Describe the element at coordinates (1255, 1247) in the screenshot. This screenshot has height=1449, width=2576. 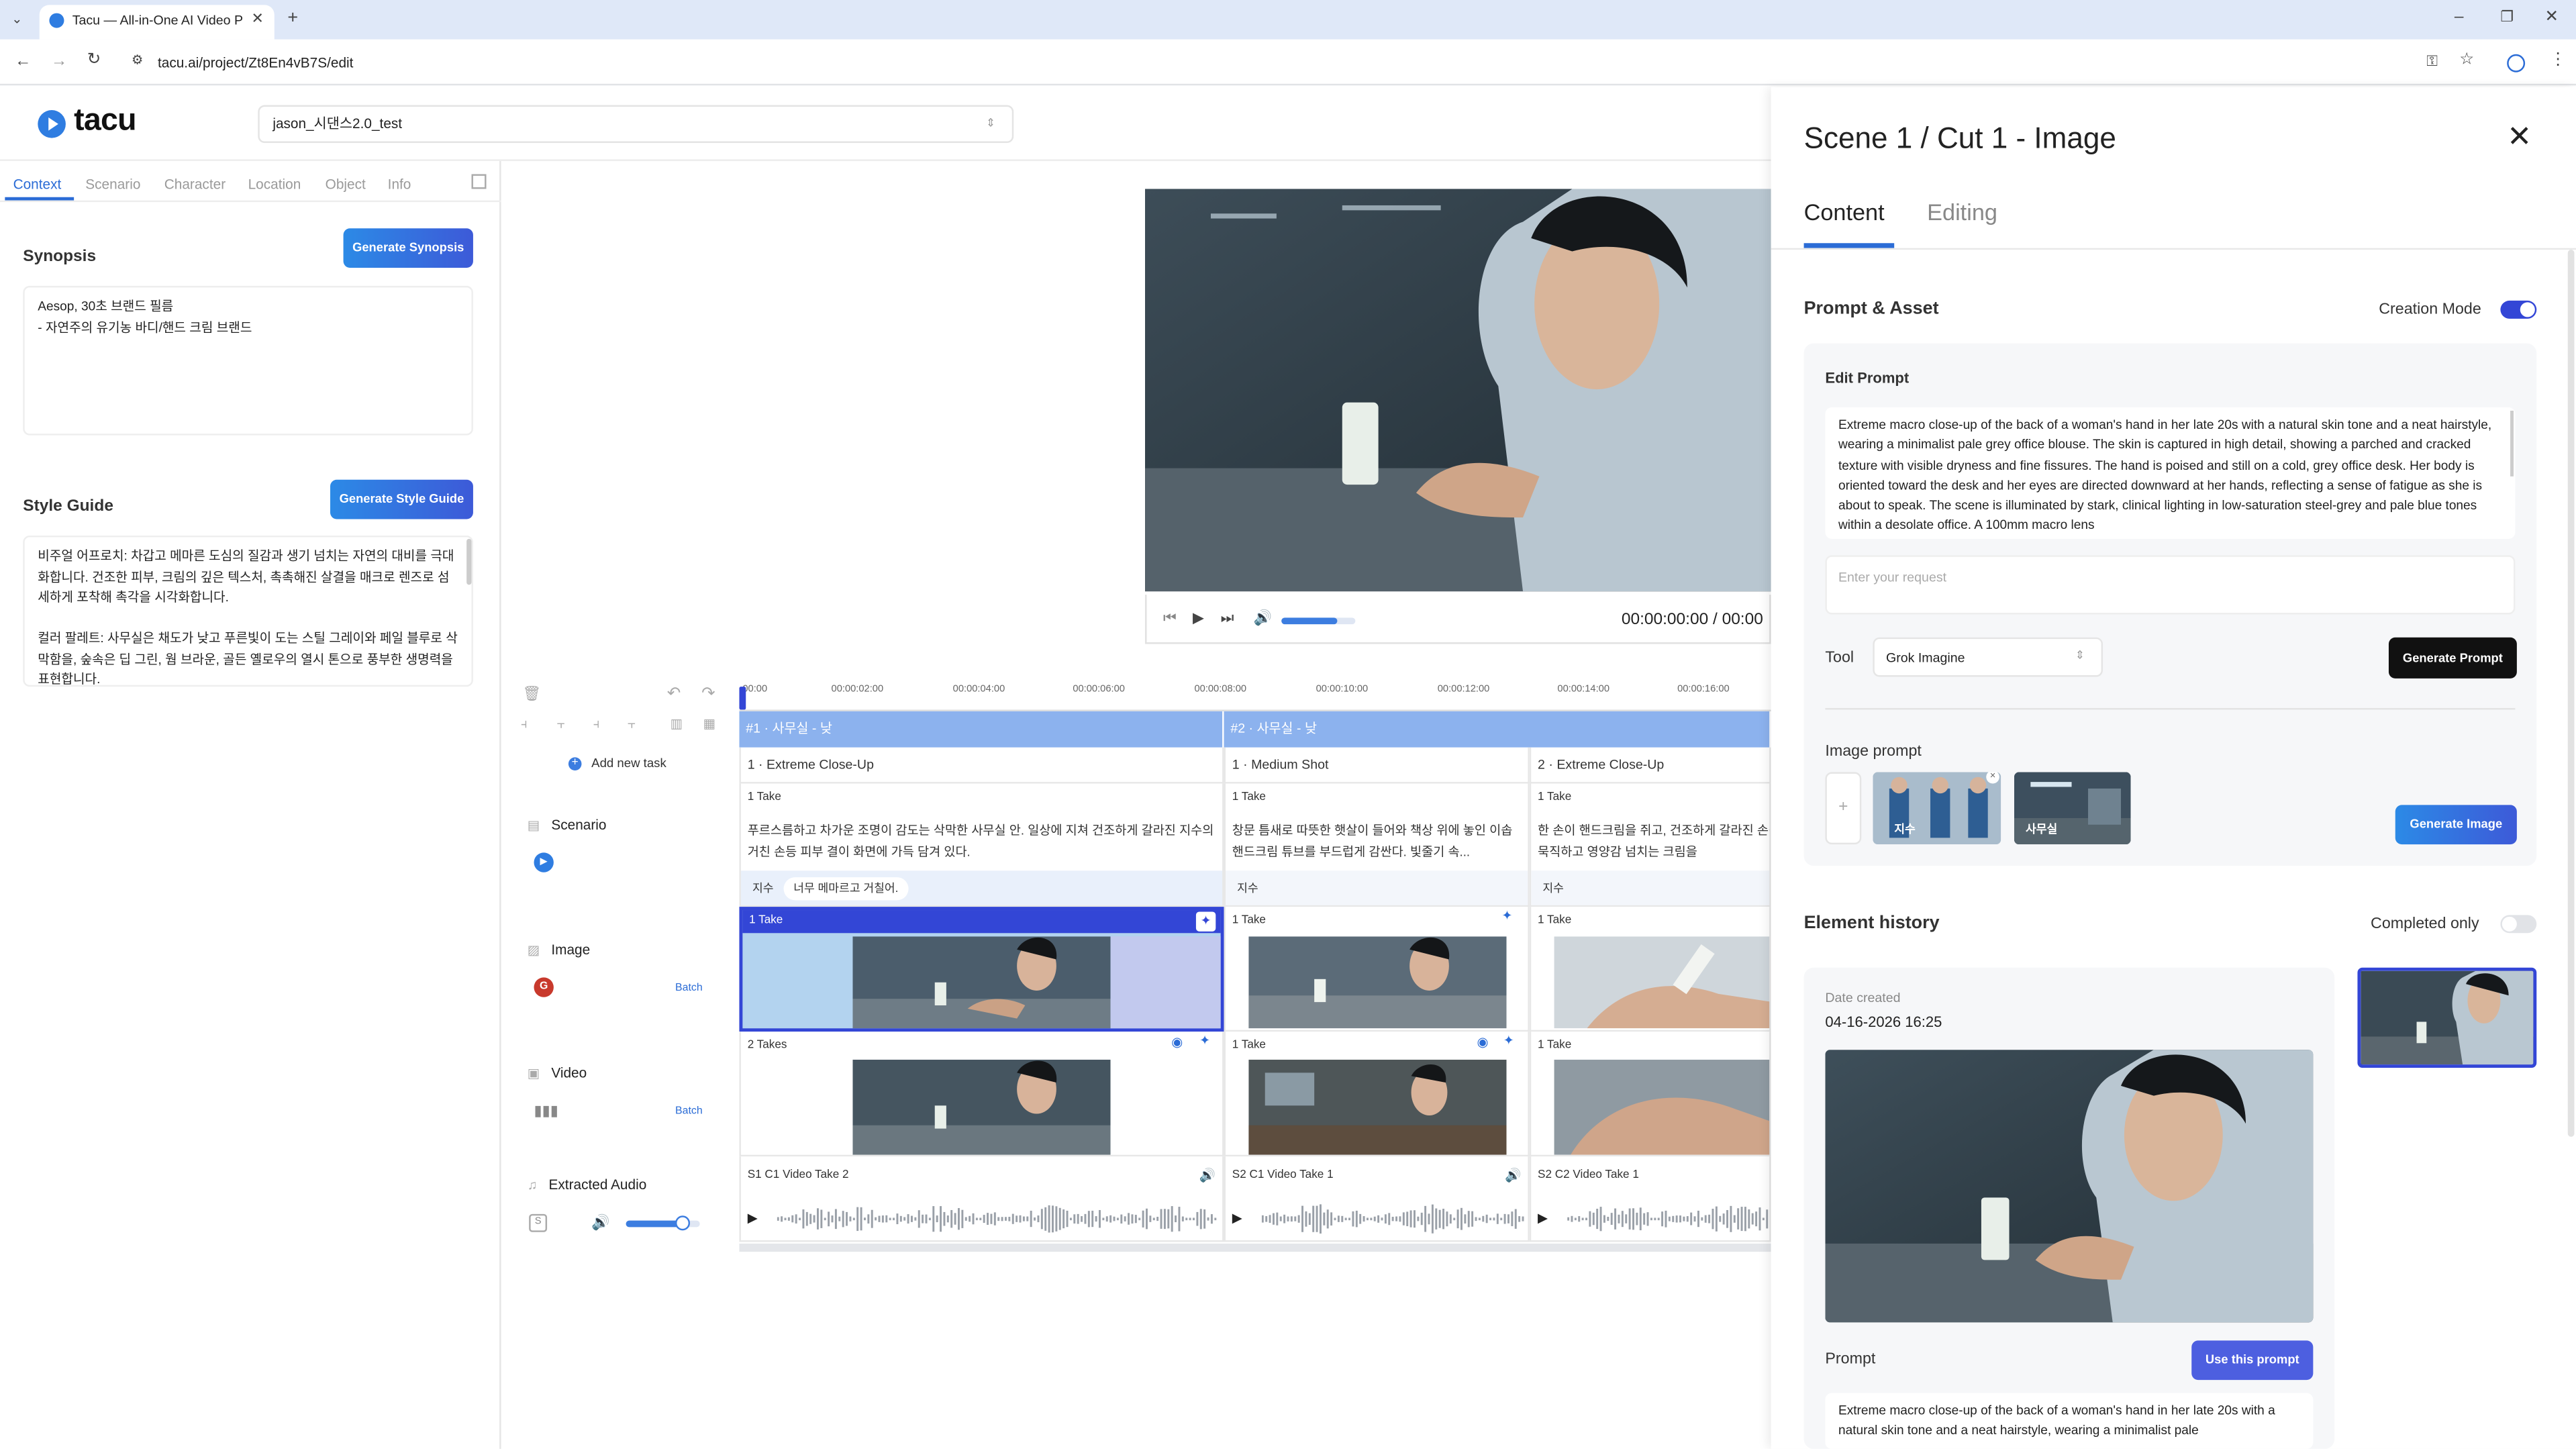
I see `timeline-hscroll` at that location.